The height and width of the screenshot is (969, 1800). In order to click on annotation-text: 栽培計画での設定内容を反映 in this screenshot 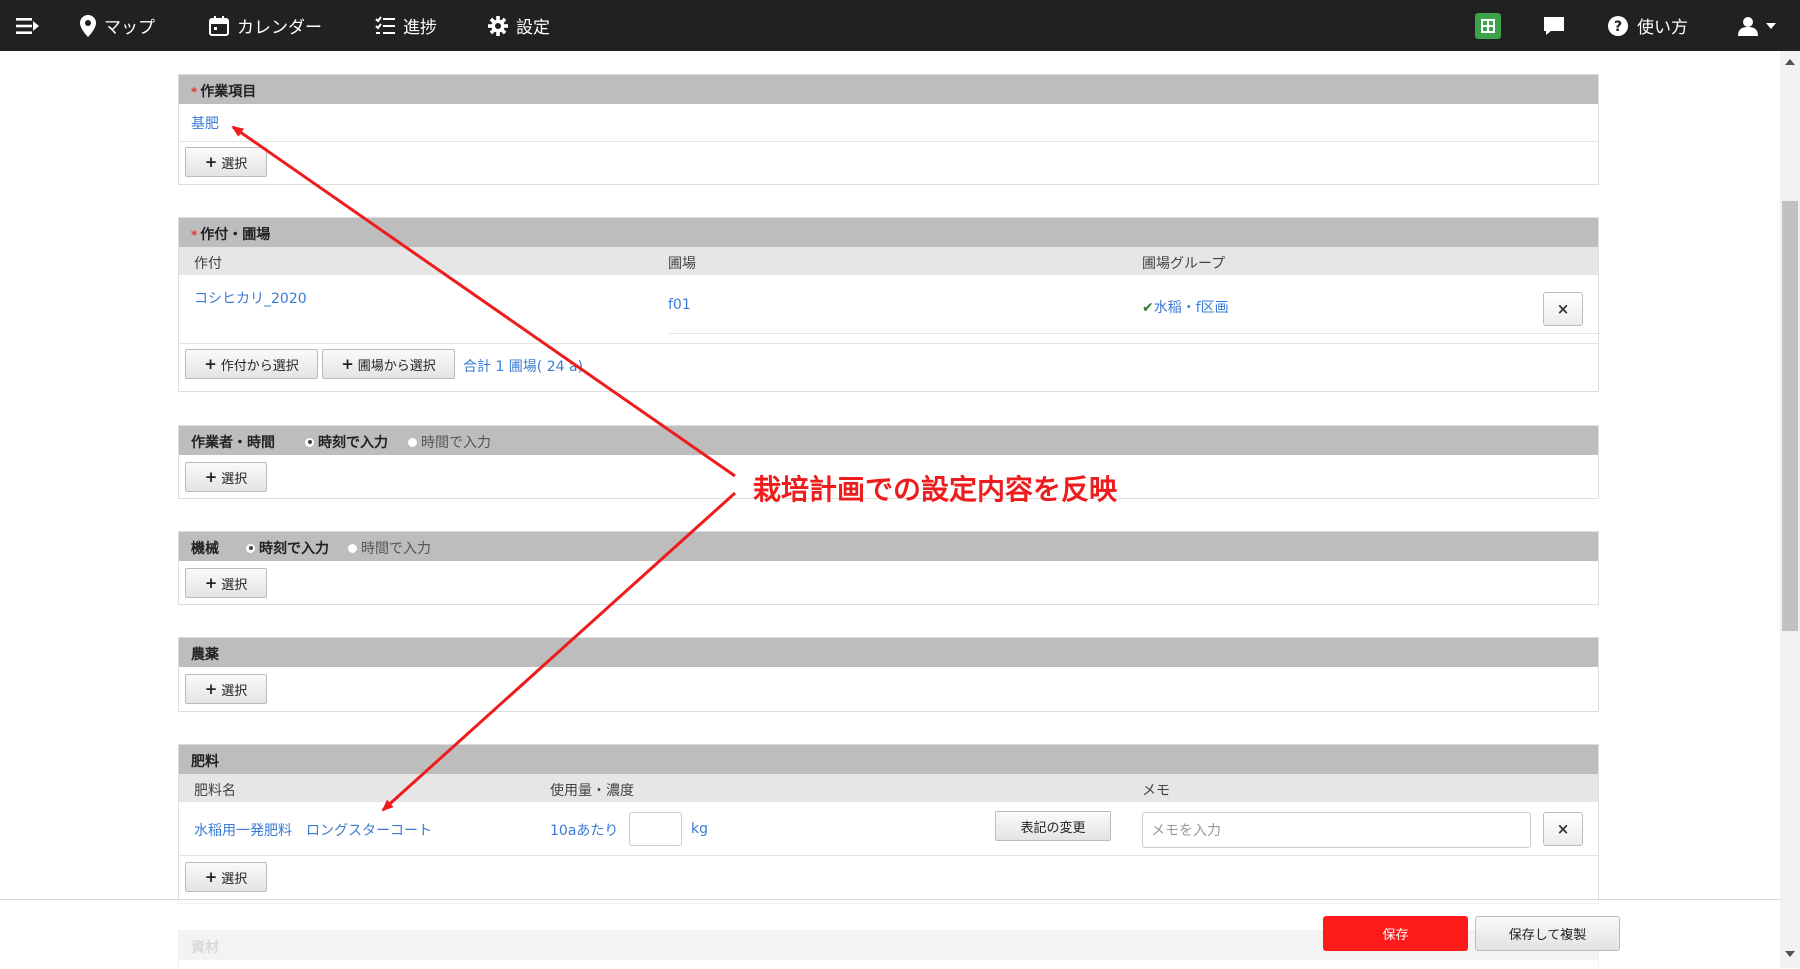, I will do `click(935, 489)`.